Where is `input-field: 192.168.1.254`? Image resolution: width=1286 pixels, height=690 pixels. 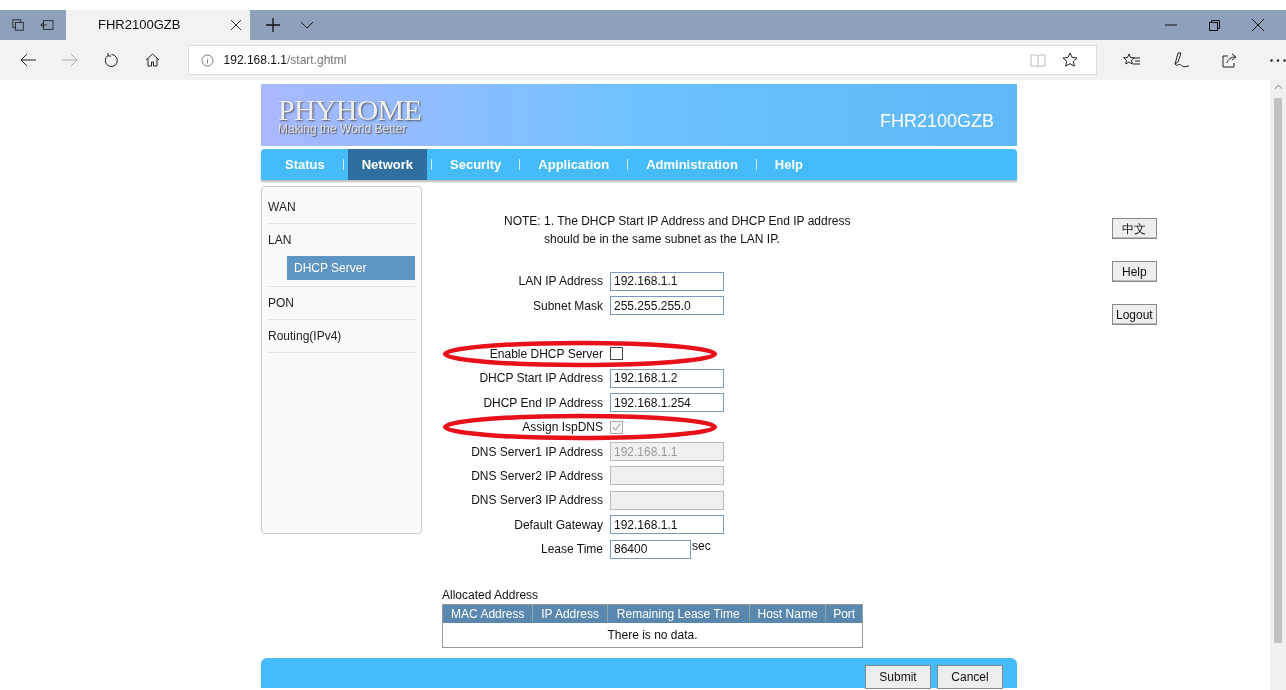
input-field: 192.168.1.254 is located at coordinates (667, 403).